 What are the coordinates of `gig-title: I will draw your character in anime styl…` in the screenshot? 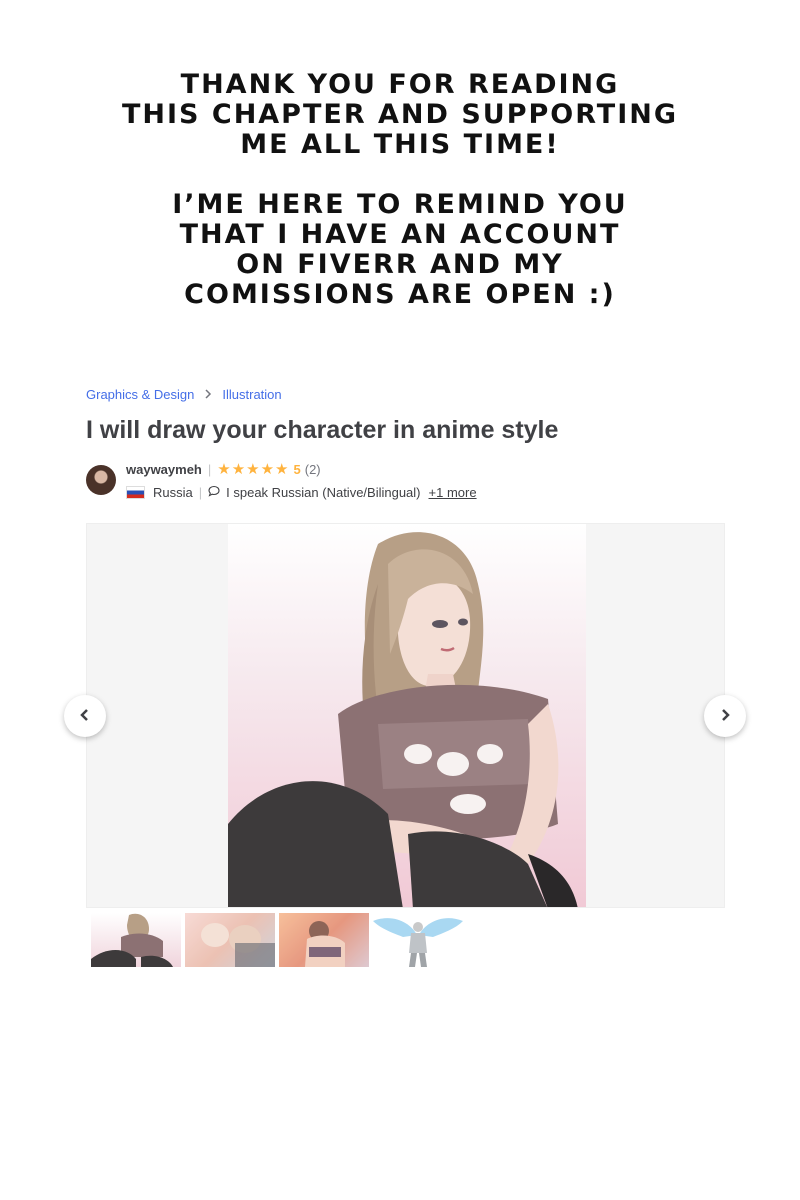 It's located at (322, 430).